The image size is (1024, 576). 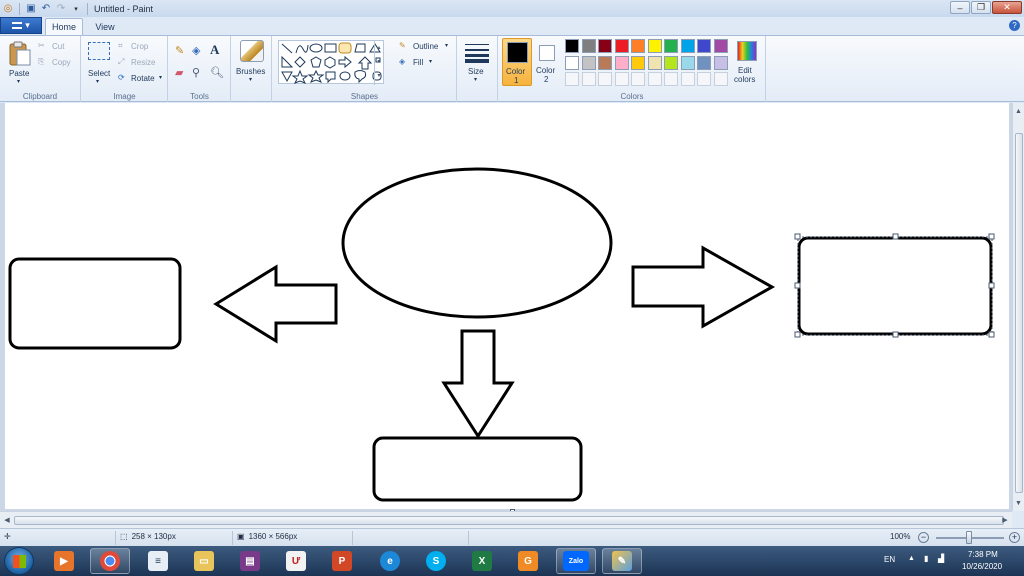 What do you see at coordinates (911, 558) in the screenshot?
I see `show-hidden-icons: ▲` at bounding box center [911, 558].